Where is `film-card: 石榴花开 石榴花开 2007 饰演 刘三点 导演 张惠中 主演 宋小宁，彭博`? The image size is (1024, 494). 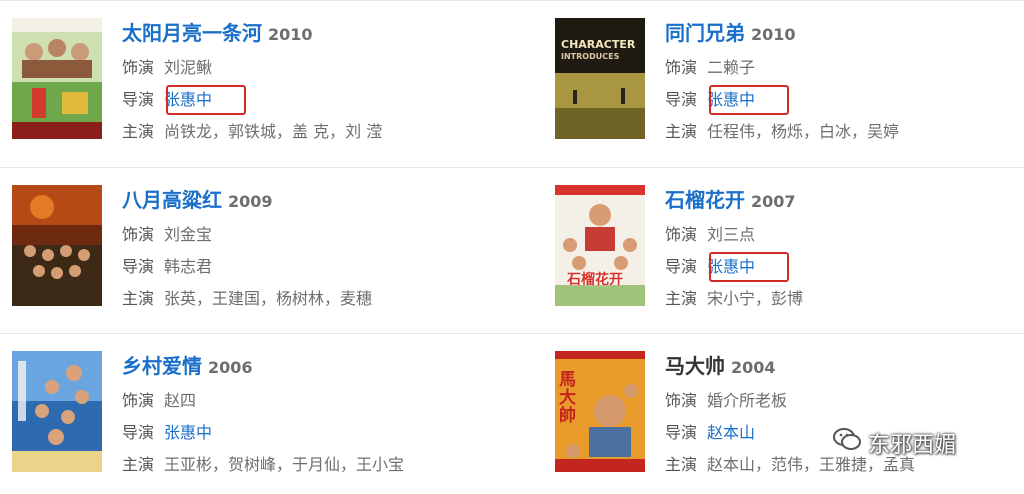
film-card: 石榴花开 石榴花开 2007 饰演 刘三点 导演 张惠中 主演 宋小宁，彭博 is located at coordinates (789, 247).